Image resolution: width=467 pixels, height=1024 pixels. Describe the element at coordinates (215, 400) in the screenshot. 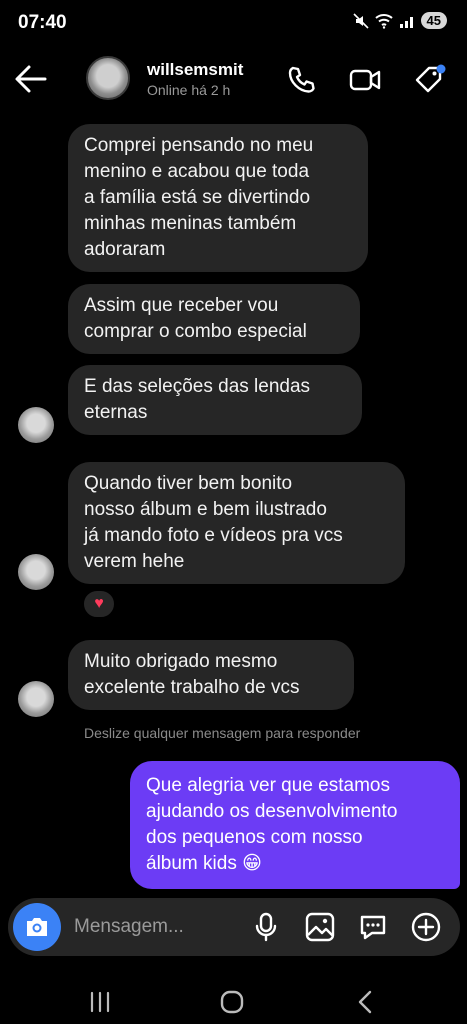

I see `incoming-message: E das seleções das lendas eternas` at that location.